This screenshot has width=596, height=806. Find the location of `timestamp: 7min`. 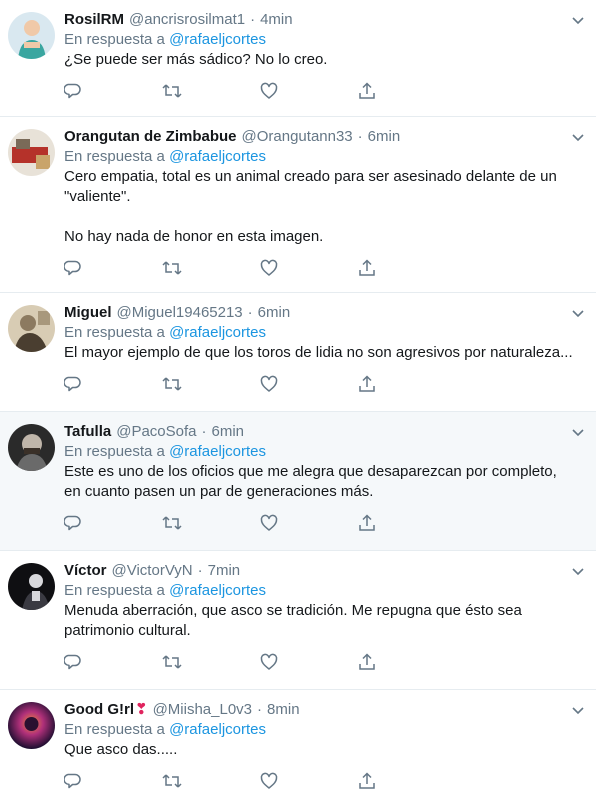

timestamp: 7min is located at coordinates (224, 571).